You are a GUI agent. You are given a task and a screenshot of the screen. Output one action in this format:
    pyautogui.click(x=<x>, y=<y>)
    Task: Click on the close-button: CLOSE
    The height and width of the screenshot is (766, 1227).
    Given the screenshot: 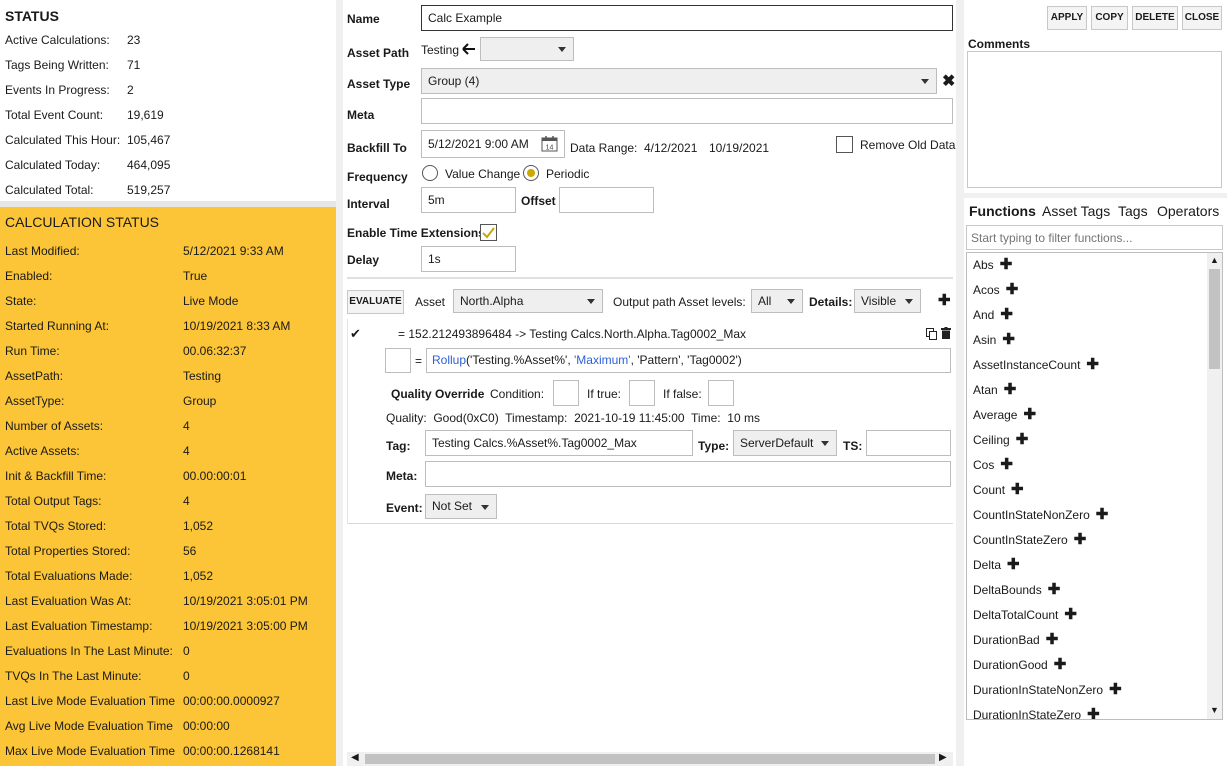 What is the action you would take?
    pyautogui.click(x=1202, y=18)
    